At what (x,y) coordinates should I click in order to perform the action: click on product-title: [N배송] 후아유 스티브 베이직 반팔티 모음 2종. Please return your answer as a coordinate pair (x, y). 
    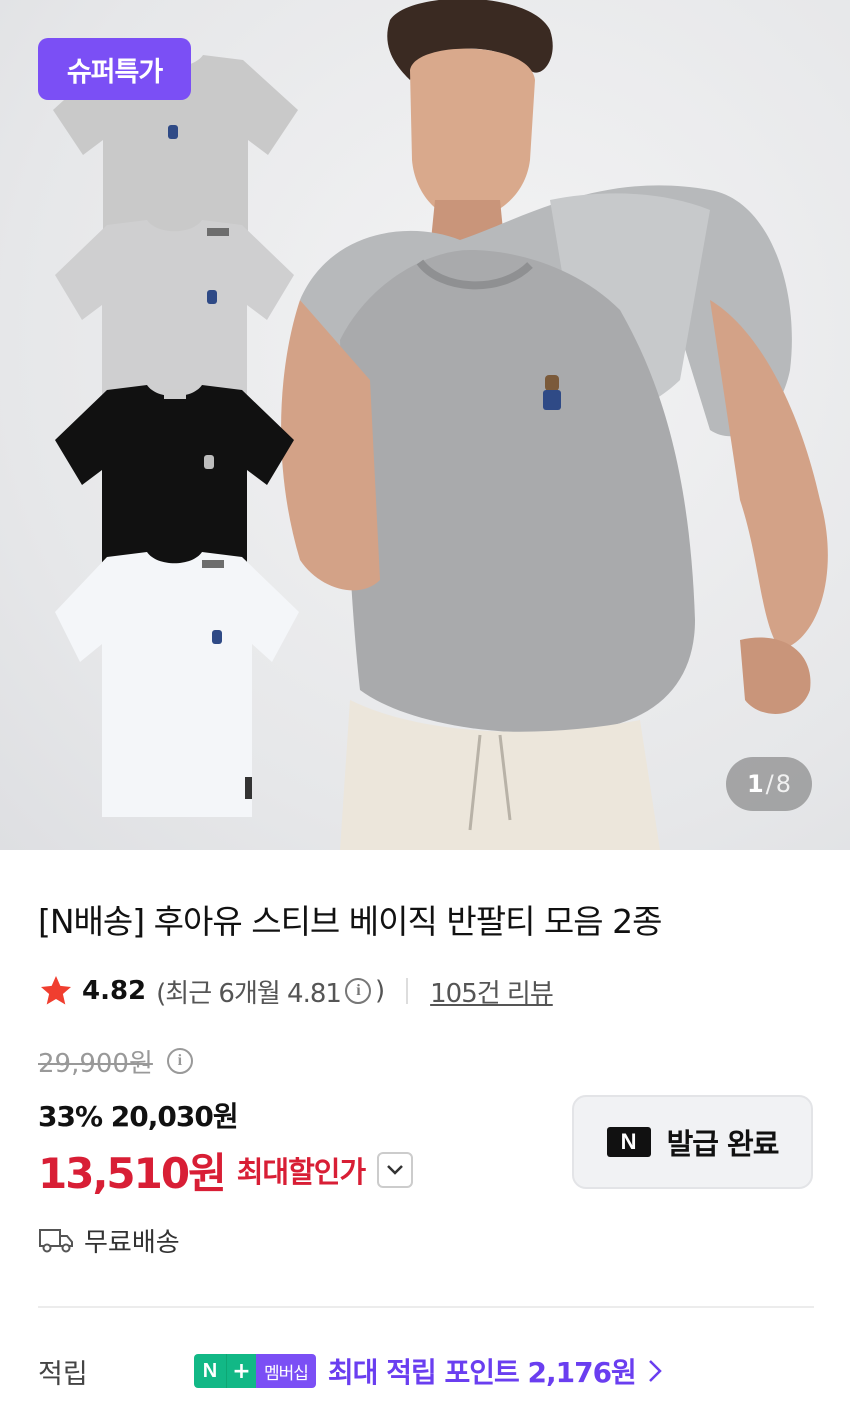
    Looking at the image, I should click on (350, 921).